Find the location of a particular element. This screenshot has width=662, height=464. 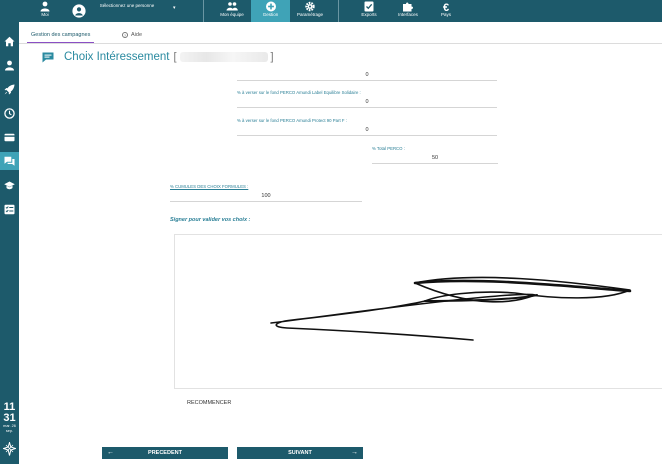

help-icon: ? is located at coordinates (125, 34).